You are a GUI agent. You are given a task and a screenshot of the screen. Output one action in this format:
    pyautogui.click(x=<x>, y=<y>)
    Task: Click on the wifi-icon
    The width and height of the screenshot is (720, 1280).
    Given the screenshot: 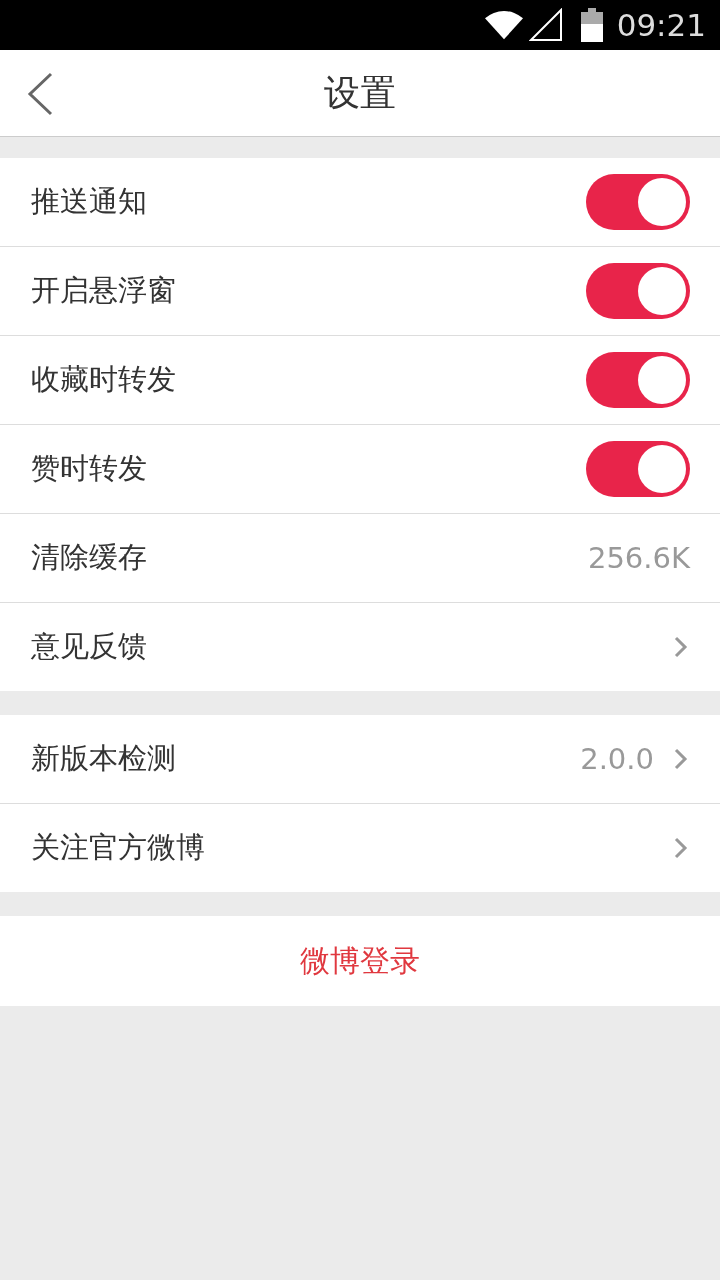 What is the action you would take?
    pyautogui.click(x=503, y=25)
    